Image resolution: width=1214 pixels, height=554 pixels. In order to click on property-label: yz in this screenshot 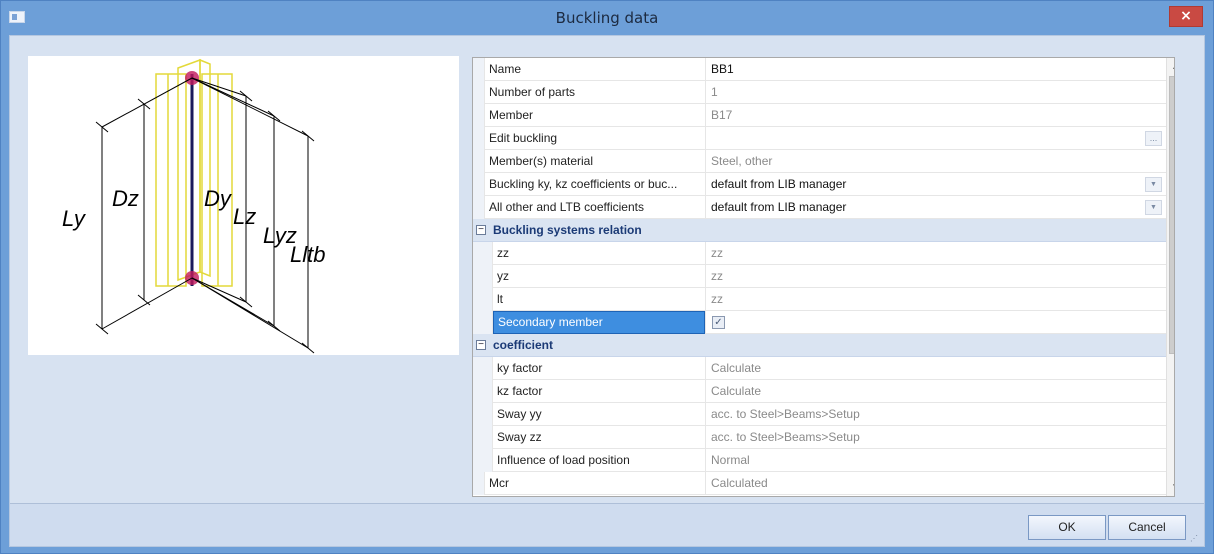, I will do `click(503, 276)`.